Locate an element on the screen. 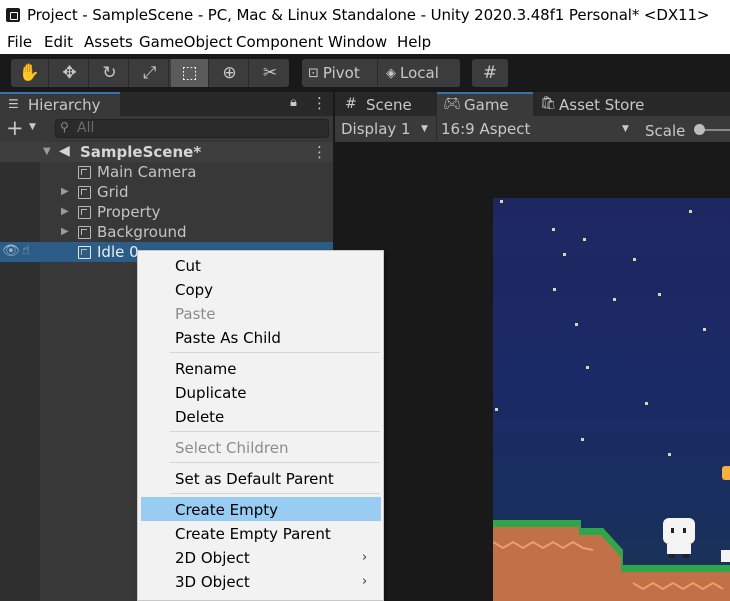 Image resolution: width=730 pixels, height=601 pixels. menu-item-paste: Paste is located at coordinates (195, 314).